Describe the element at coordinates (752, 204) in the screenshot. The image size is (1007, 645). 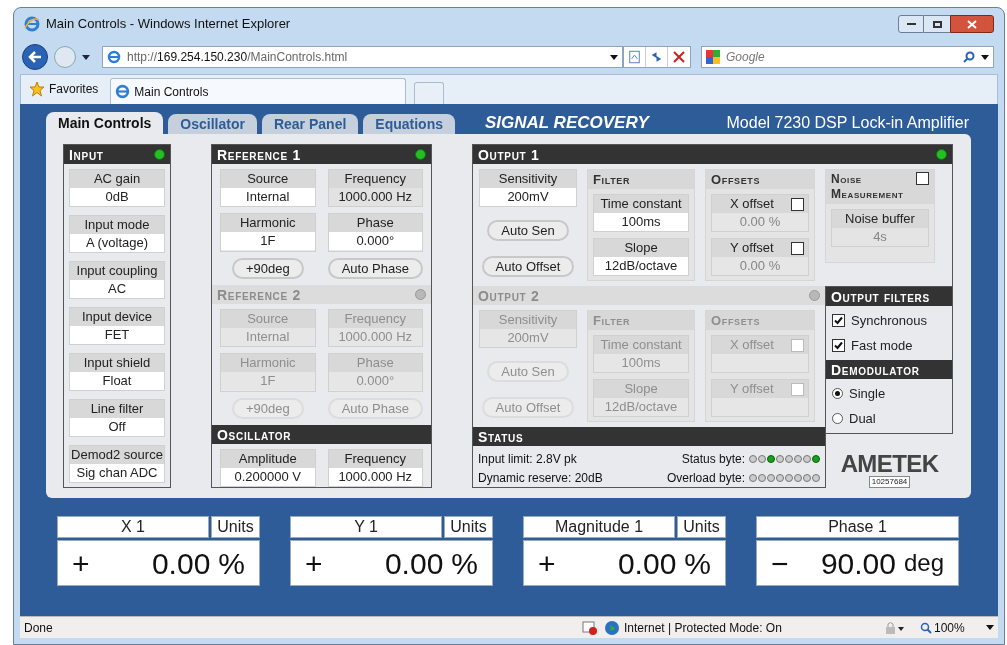
I see `field-label: X offset` at that location.